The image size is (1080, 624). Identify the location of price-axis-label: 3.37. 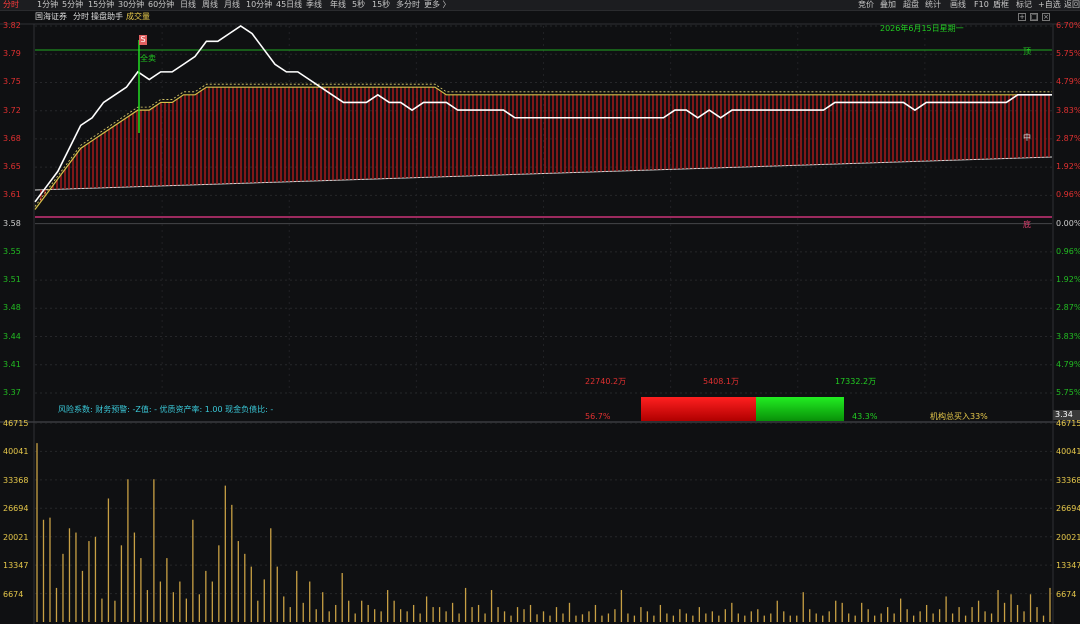
(12, 392).